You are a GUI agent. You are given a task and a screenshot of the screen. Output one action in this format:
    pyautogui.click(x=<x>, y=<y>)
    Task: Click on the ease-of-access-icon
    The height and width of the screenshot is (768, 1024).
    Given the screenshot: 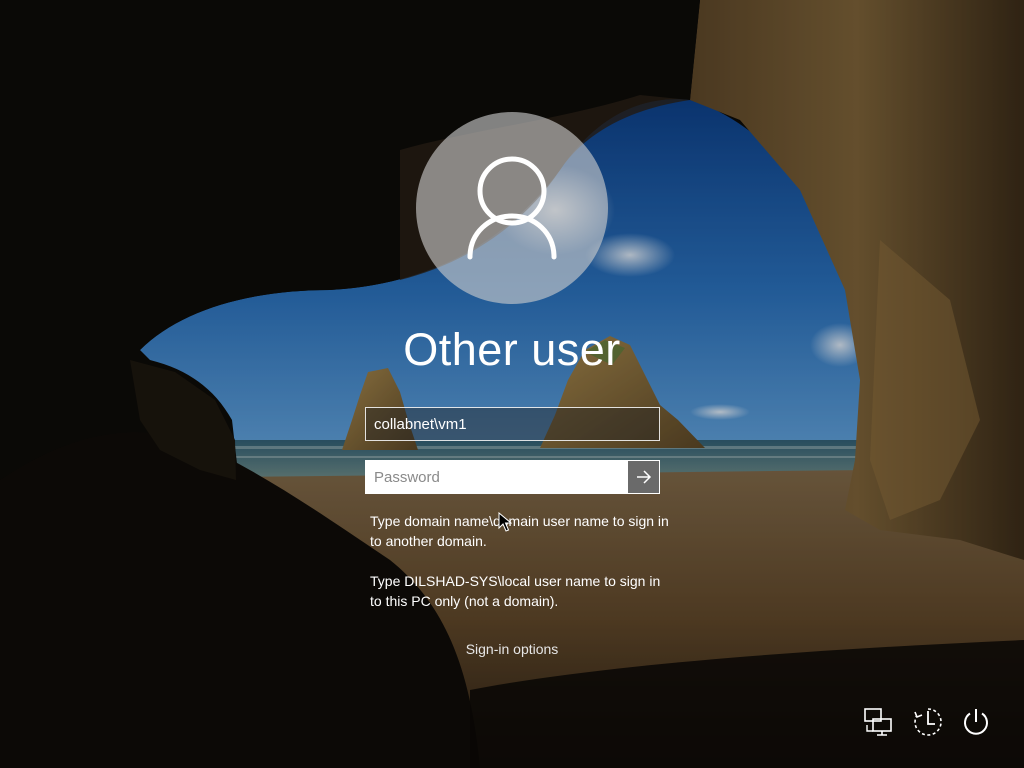 What is the action you would take?
    pyautogui.click(x=928, y=722)
    